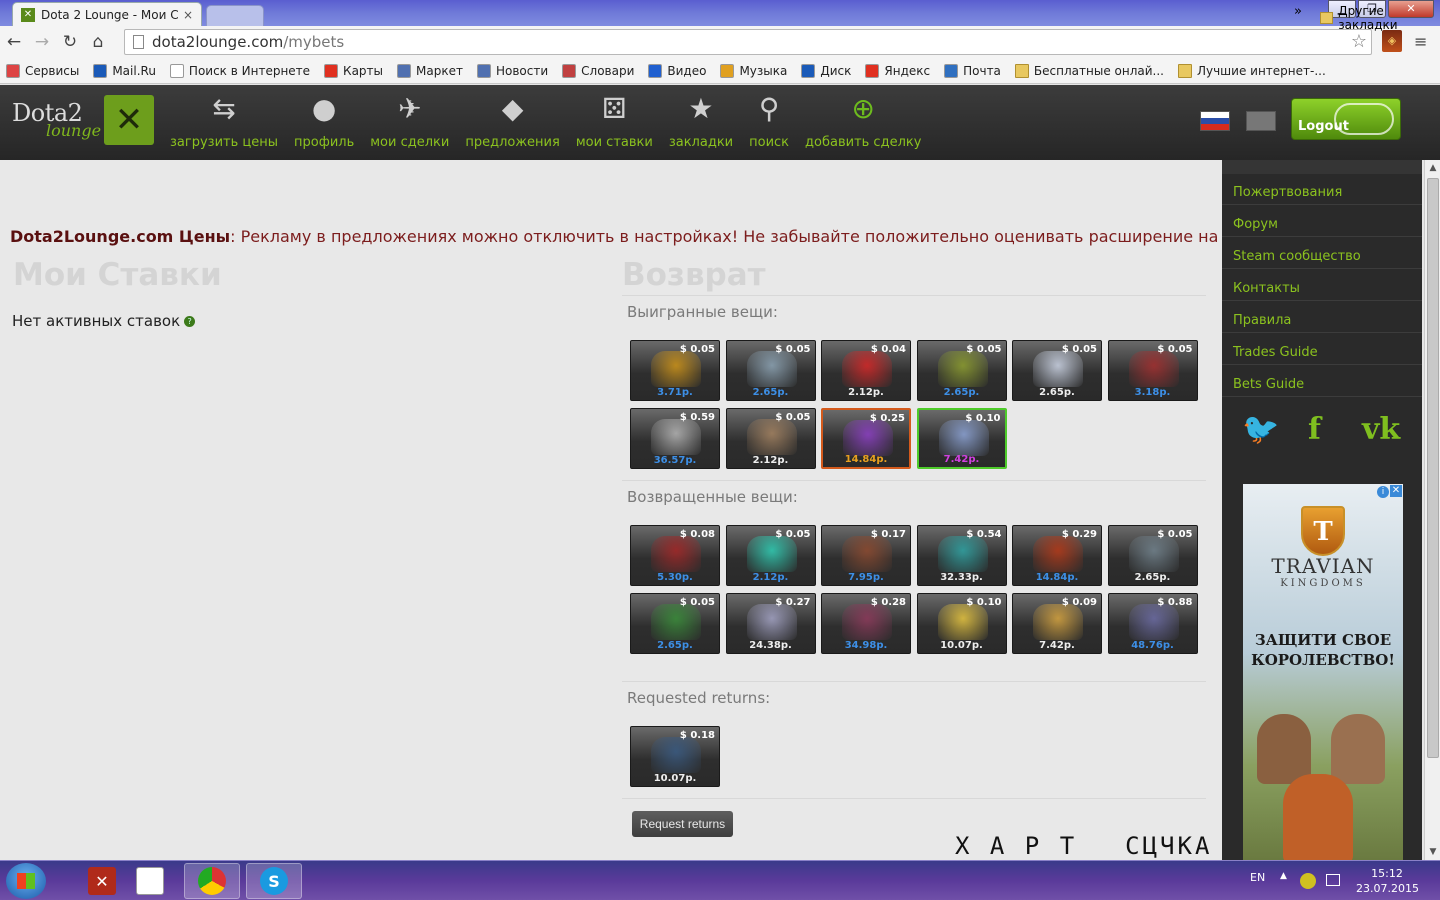 This screenshot has width=1440, height=900. I want to click on bookmark-item: Карты, so click(353, 70).